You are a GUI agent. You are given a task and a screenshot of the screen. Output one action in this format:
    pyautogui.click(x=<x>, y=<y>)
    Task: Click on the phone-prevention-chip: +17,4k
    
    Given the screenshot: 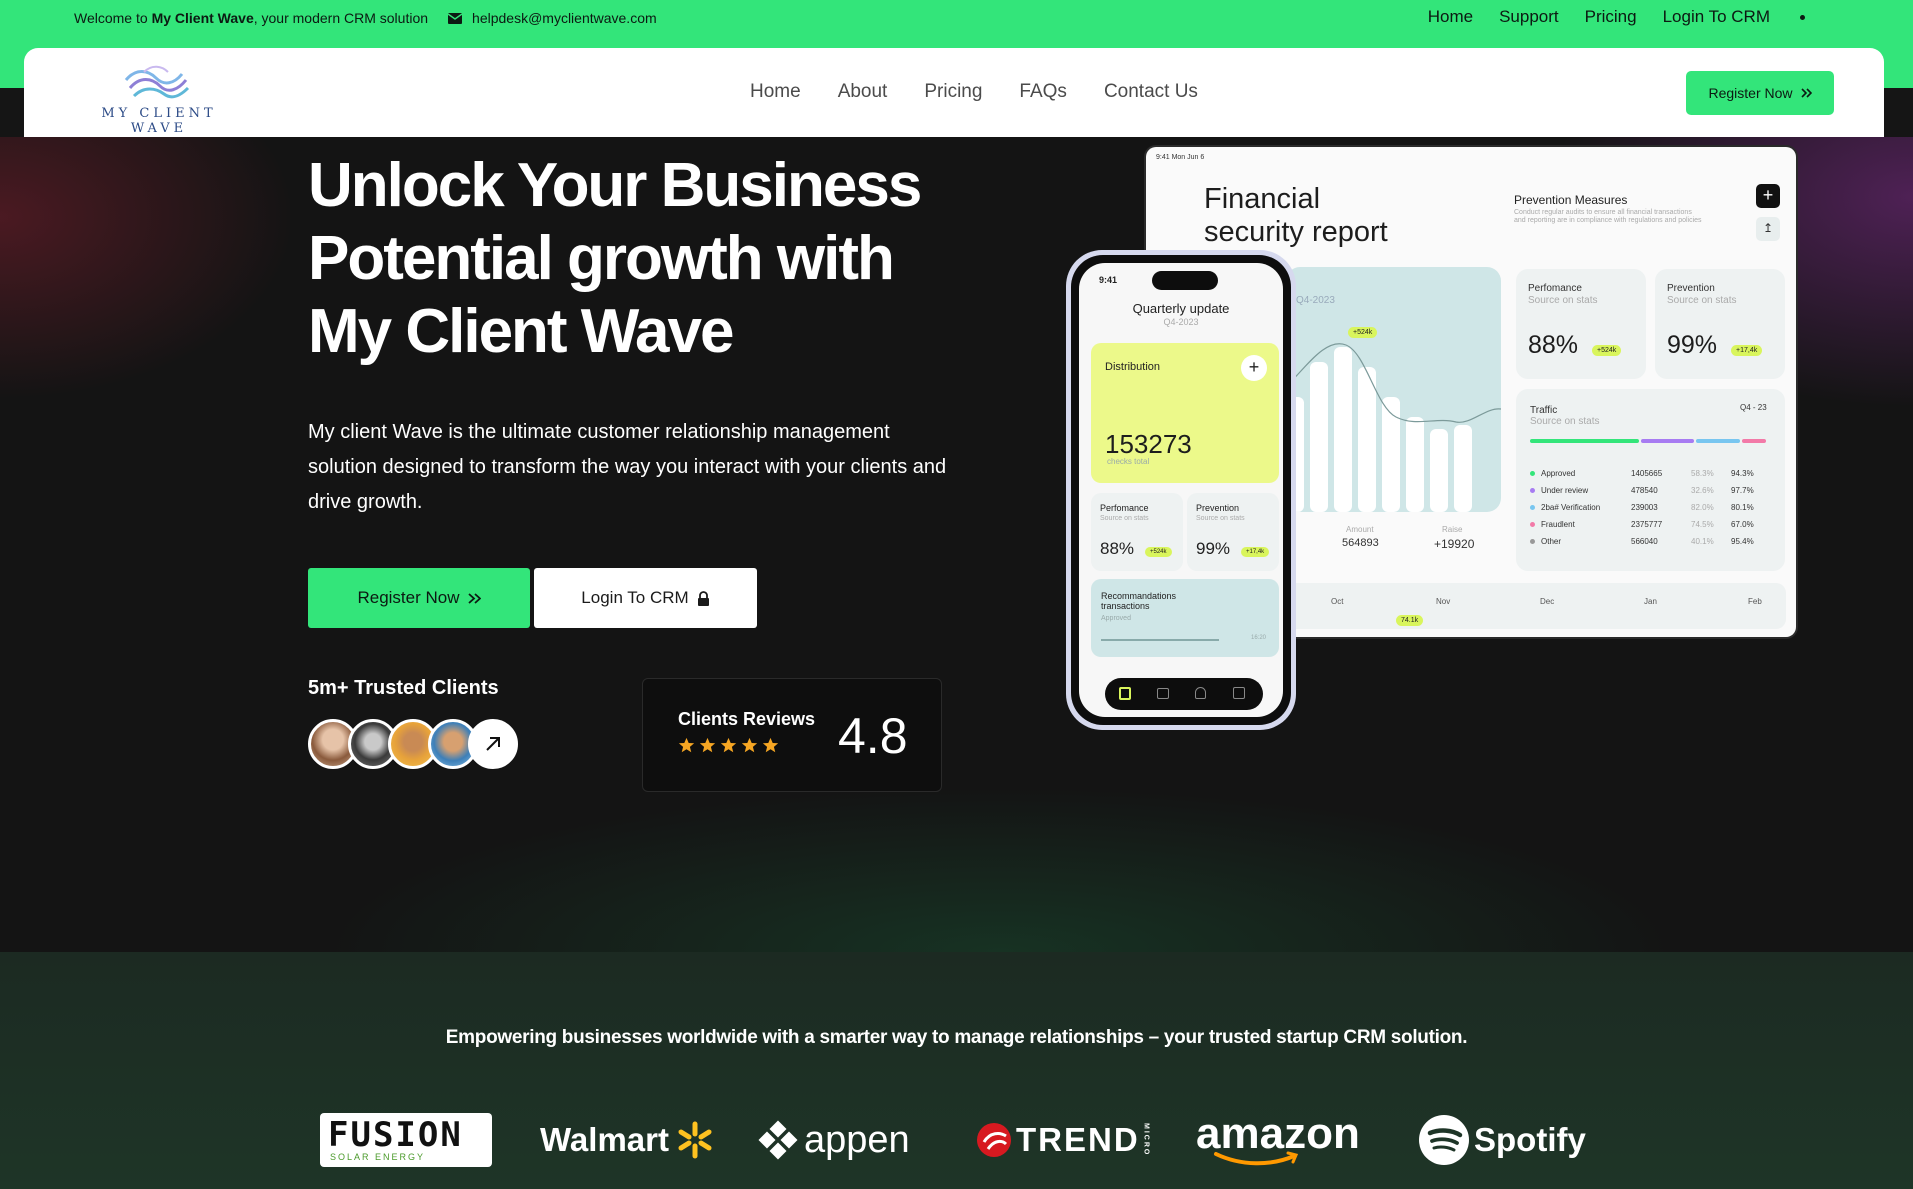 What is the action you would take?
    pyautogui.click(x=1255, y=552)
    